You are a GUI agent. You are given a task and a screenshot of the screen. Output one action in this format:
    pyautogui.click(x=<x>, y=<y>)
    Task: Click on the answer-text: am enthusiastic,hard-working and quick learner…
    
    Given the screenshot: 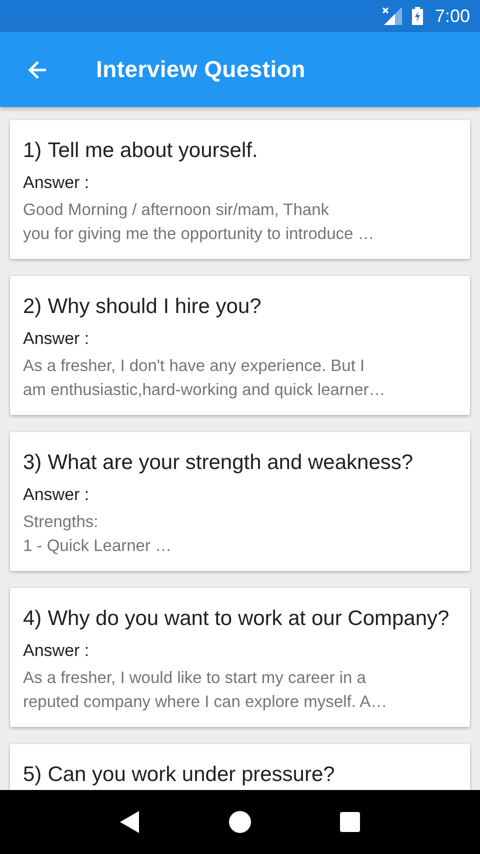 What is the action you would take?
    pyautogui.click(x=204, y=390)
    